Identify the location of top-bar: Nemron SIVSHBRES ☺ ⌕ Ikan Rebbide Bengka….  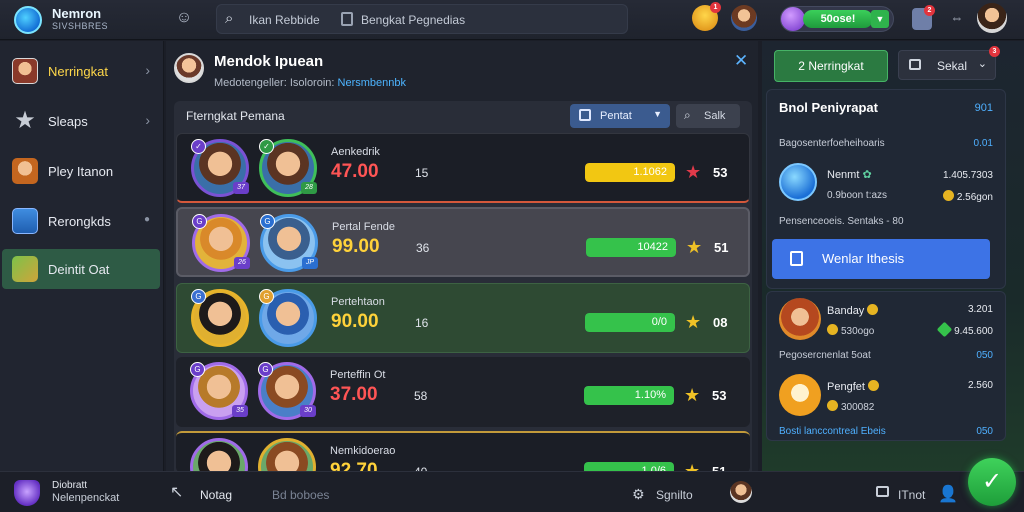
(512, 20).